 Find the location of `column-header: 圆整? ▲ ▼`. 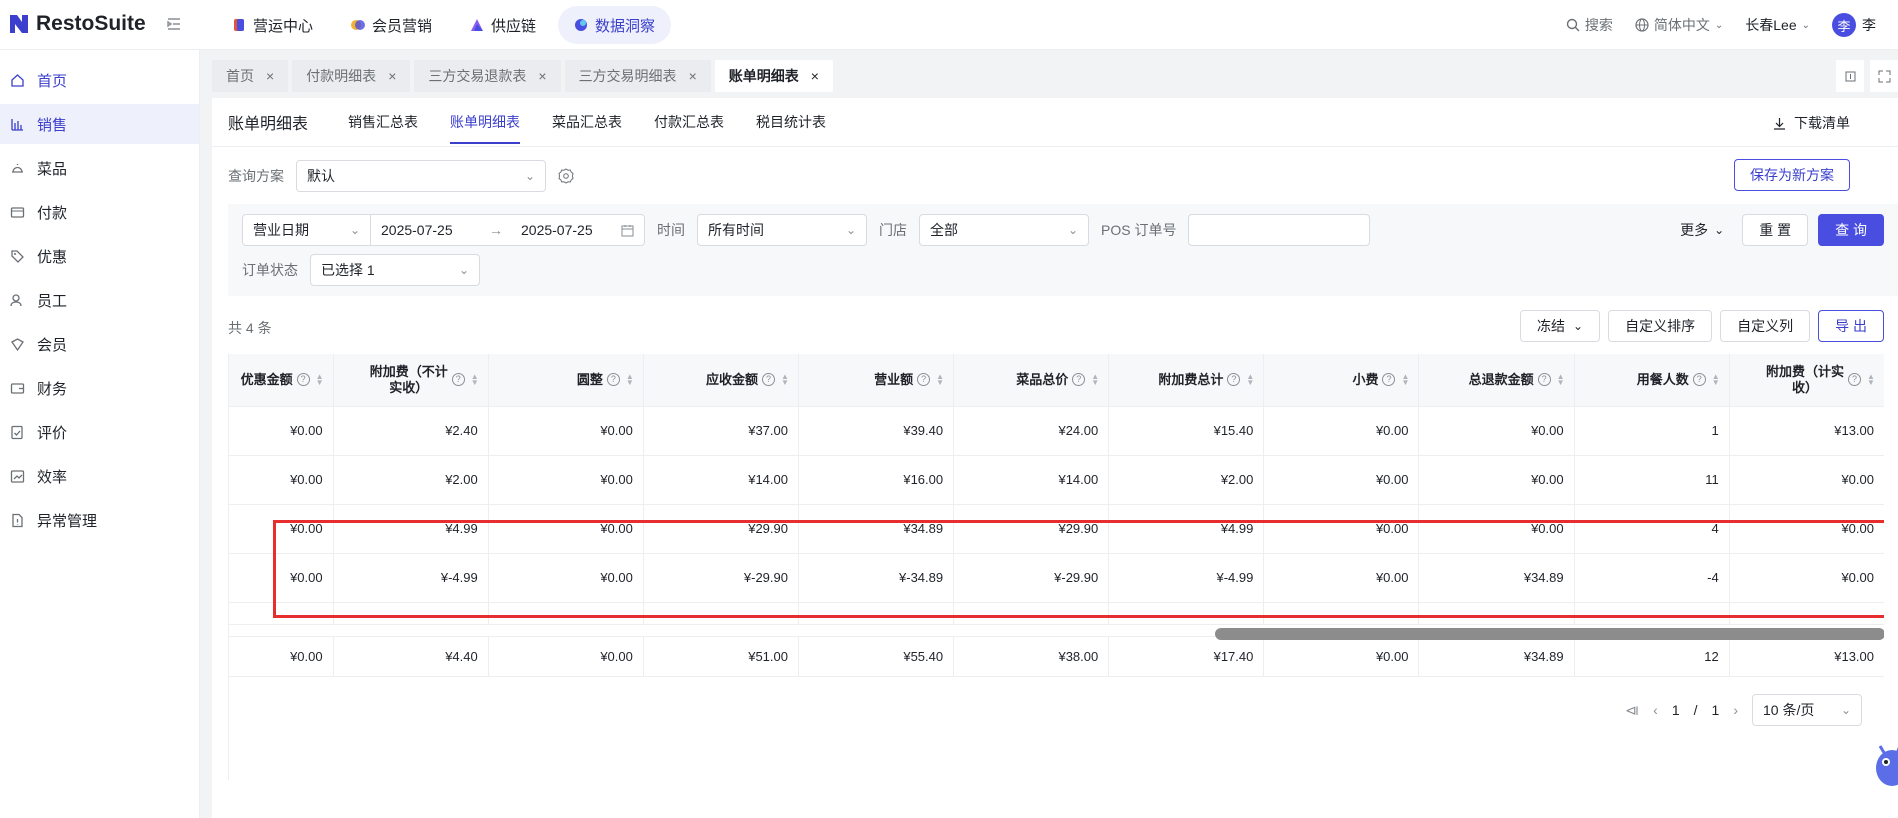

column-header: 圆整? ▲ ▼ is located at coordinates (566, 380).